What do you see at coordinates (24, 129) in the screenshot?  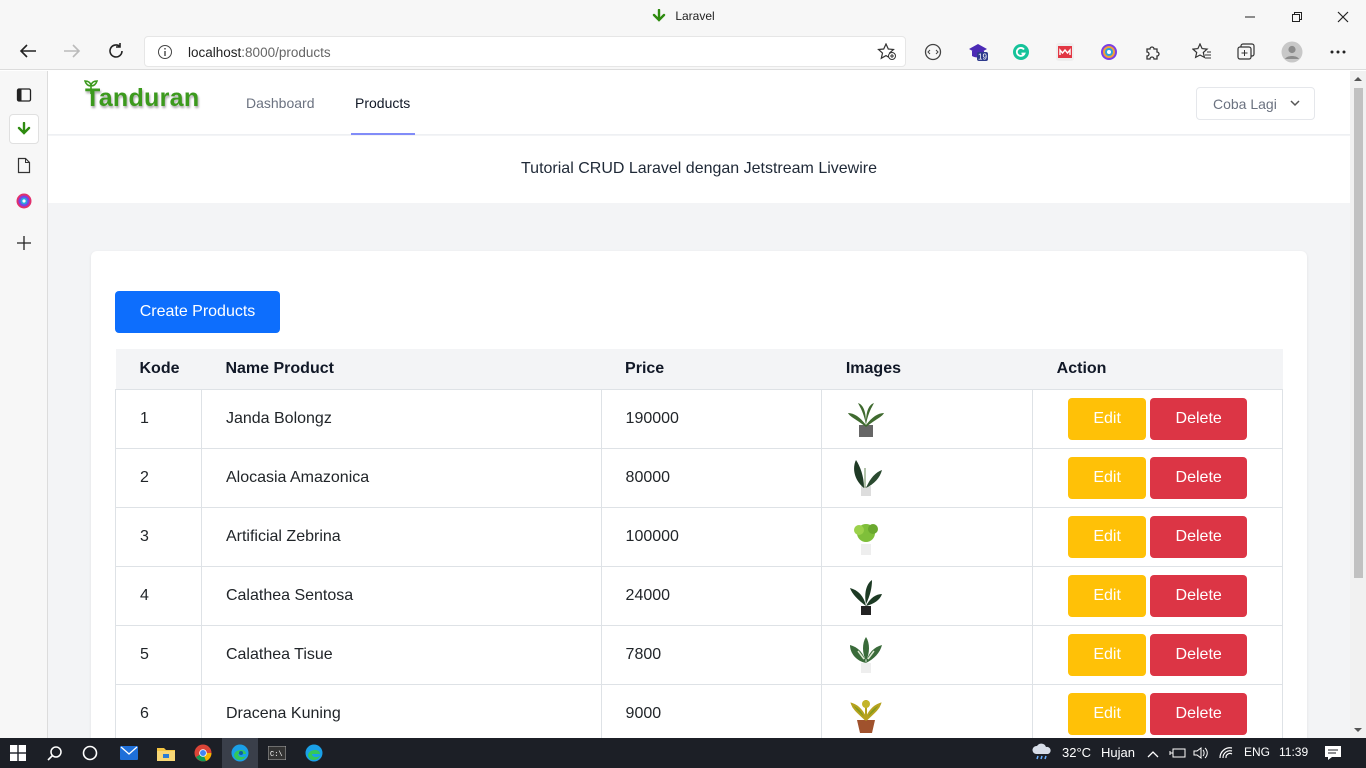 I see `laravel-tab-icon` at bounding box center [24, 129].